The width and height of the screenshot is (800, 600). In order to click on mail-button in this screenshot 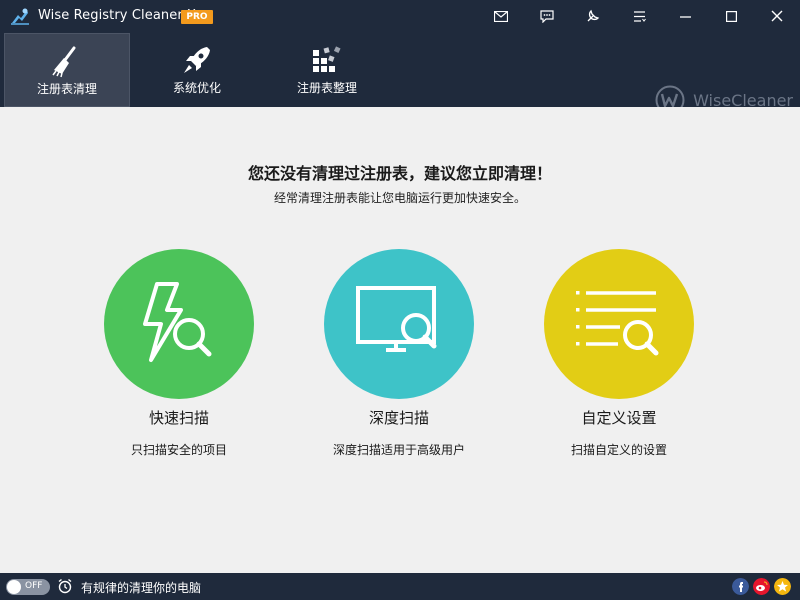, I will do `click(501, 16)`.